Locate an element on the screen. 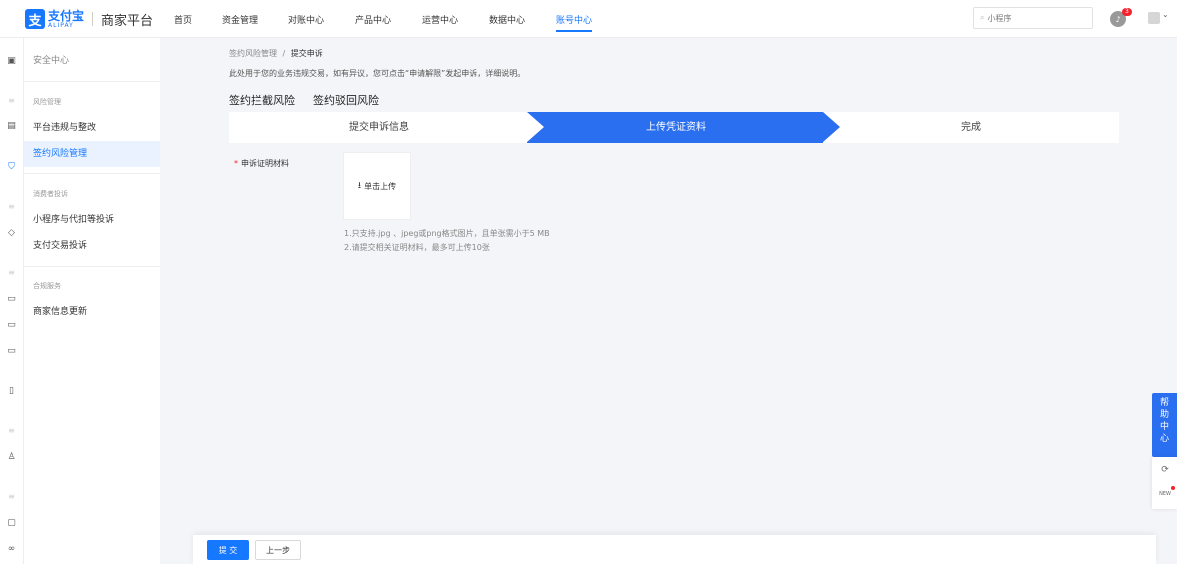 This screenshot has height=564, width=1177. breadcrumb-current: 提交申诉 is located at coordinates (306, 53).